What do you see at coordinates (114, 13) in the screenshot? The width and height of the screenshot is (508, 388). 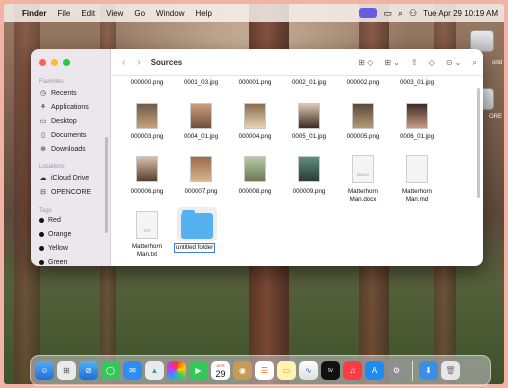 I see `menu-view: View` at bounding box center [114, 13].